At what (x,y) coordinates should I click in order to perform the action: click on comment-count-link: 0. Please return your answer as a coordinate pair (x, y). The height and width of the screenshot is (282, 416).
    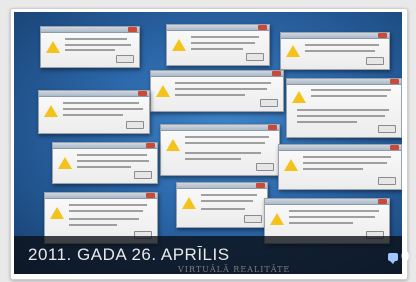
    Looking at the image, I should click on (398, 256).